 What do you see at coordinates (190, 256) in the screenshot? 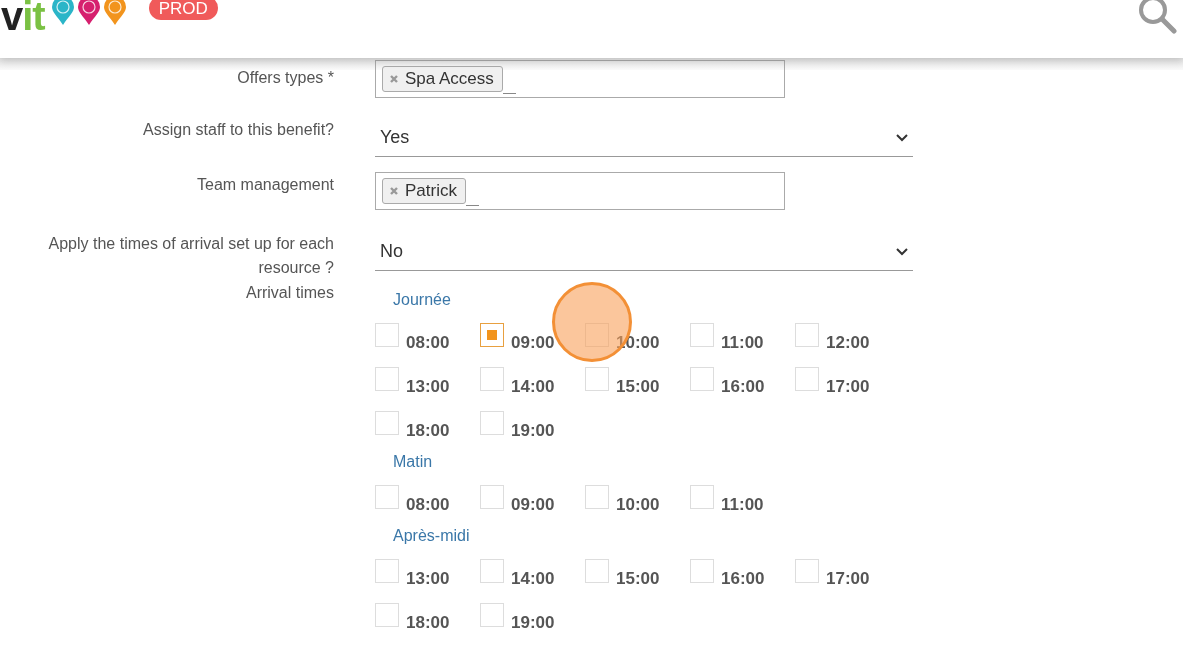
I see `field-label: Apply the times of arrival set up for each resource ?` at bounding box center [190, 256].